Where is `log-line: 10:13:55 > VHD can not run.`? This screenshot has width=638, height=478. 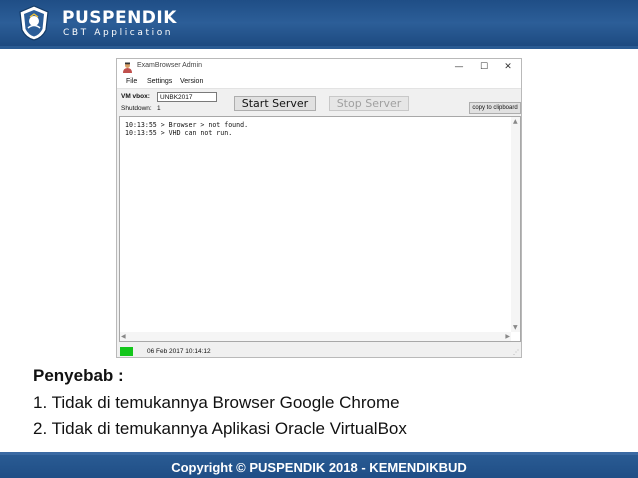
log-line: 10:13:55 > VHD can not run. is located at coordinates (179, 133).